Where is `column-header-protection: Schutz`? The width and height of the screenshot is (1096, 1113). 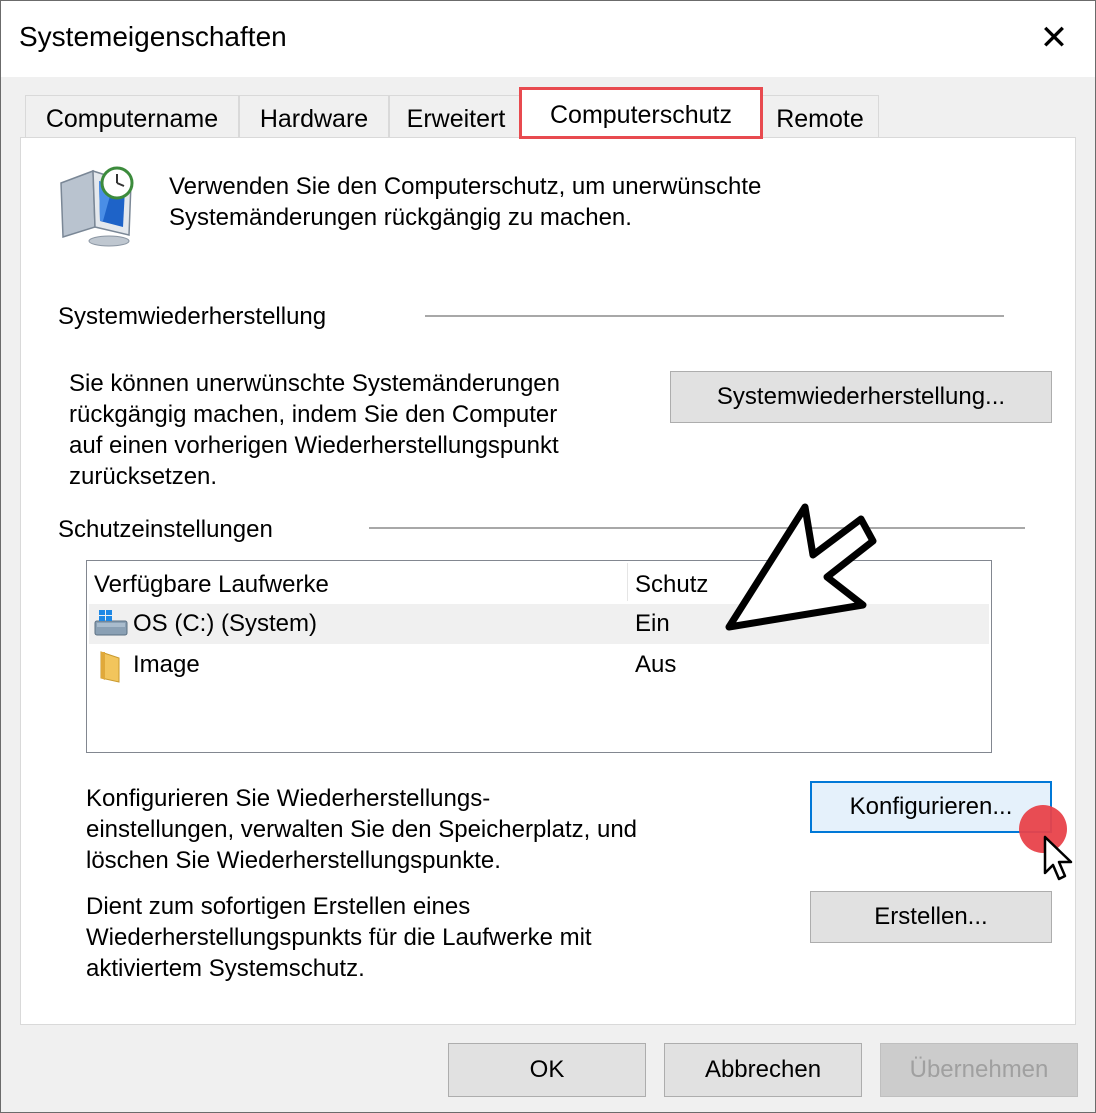
column-header-protection: Schutz is located at coordinates (671, 585).